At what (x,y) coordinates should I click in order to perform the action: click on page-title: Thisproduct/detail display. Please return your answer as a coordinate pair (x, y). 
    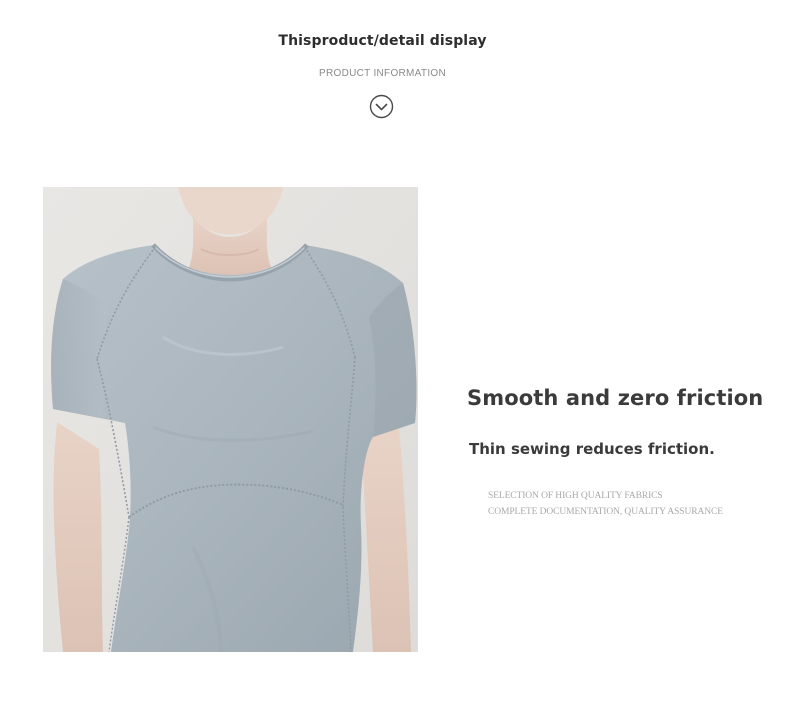
    Looking at the image, I should click on (382, 41).